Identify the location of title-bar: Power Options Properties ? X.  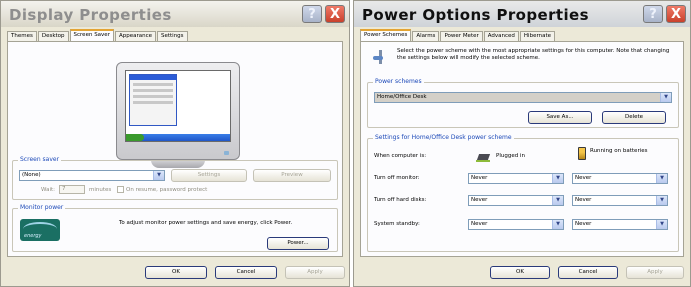
(522, 14).